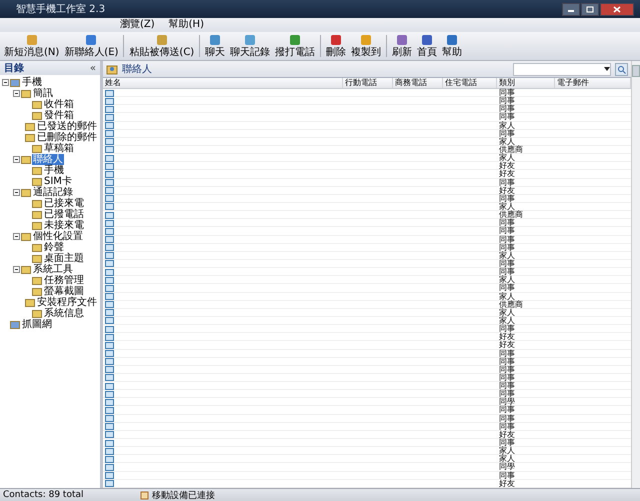 This screenshot has height=501, width=640. I want to click on device-icon, so click(144, 495).